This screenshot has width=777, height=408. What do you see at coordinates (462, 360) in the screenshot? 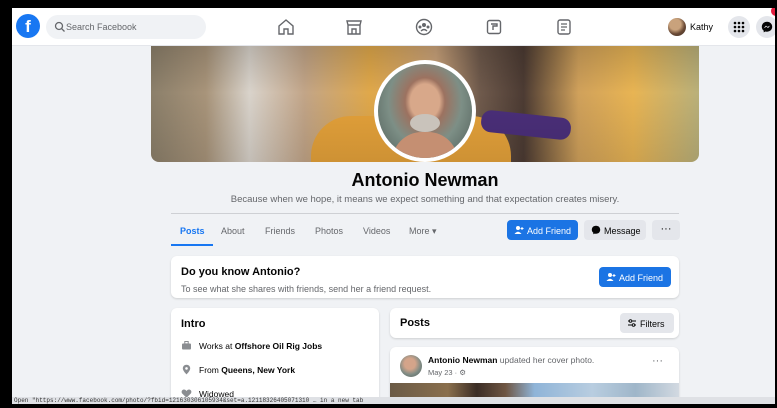
I see `post-author: Antonio Newman` at bounding box center [462, 360].